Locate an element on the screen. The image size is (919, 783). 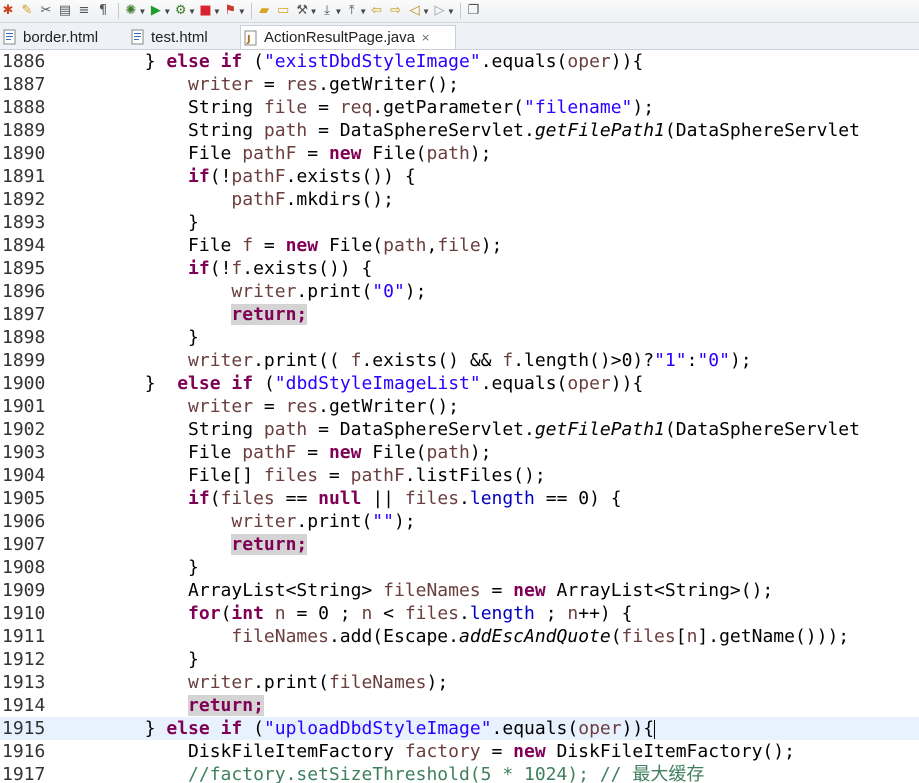
code-line: 1908 } is located at coordinates (459, 567).